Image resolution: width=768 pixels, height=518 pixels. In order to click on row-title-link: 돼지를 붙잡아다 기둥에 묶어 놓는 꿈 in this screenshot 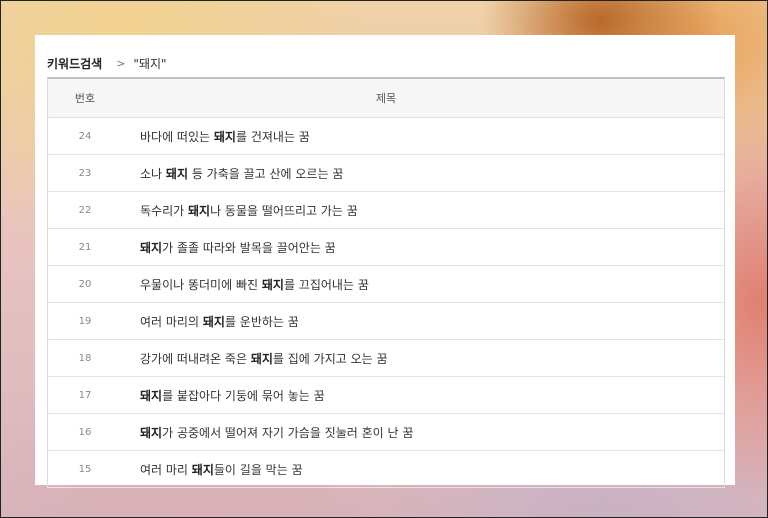, I will do `click(232, 396)`.